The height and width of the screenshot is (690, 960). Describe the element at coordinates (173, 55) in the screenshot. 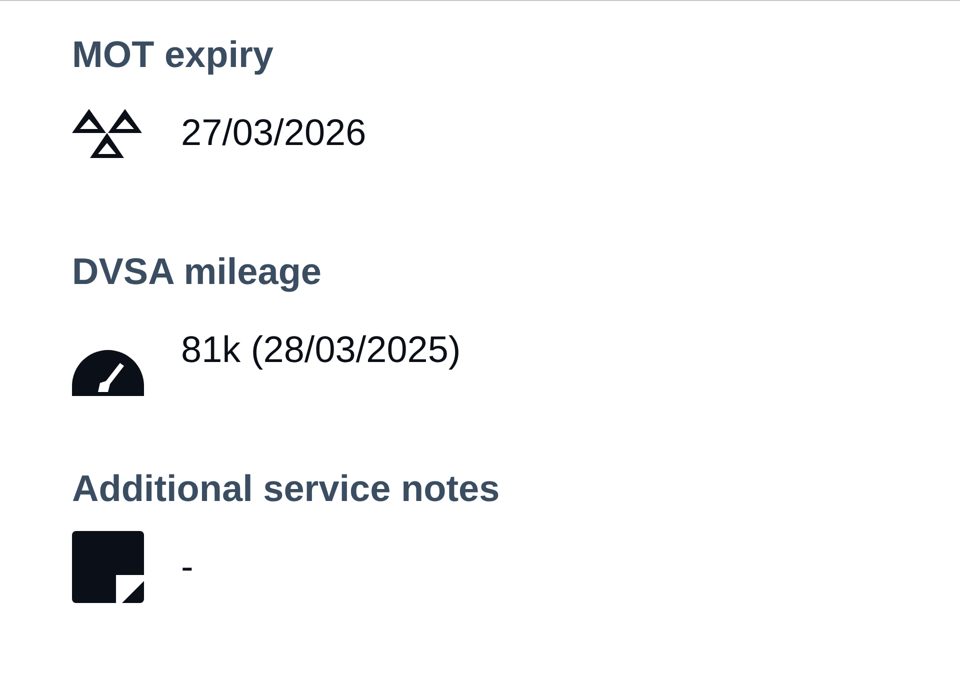

I see `section-heading: MOT expiry` at that location.